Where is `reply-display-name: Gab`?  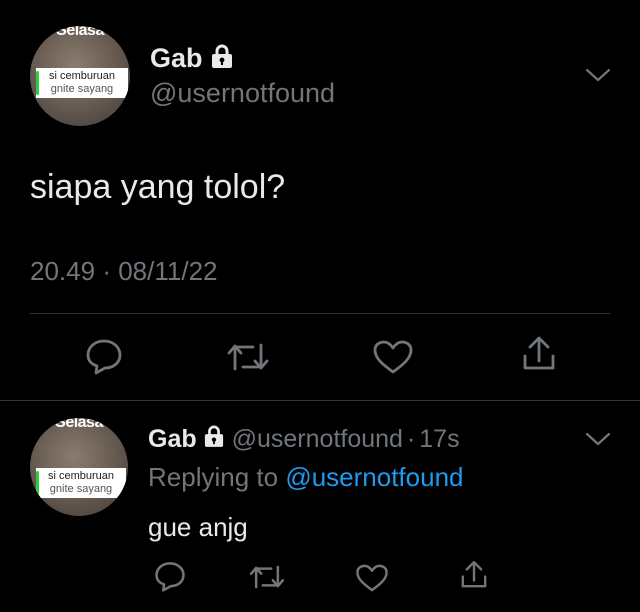
reply-display-name: Gab is located at coordinates (172, 439).